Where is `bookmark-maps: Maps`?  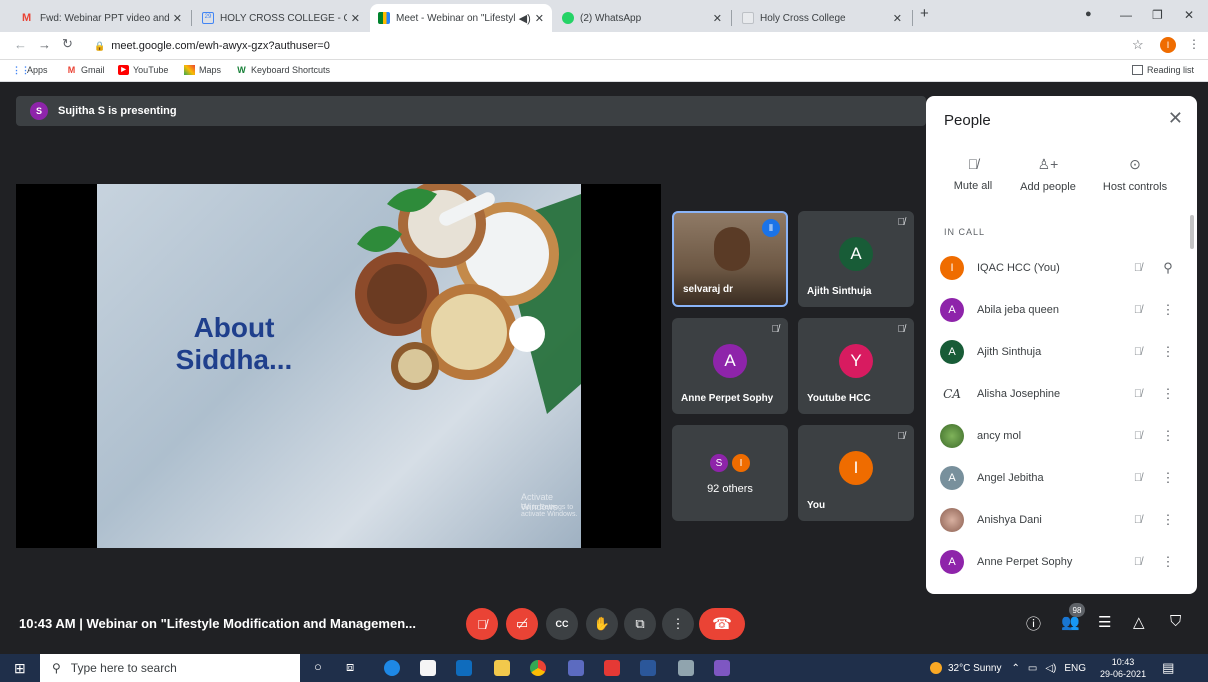
bookmark-maps: Maps is located at coordinates (202, 70).